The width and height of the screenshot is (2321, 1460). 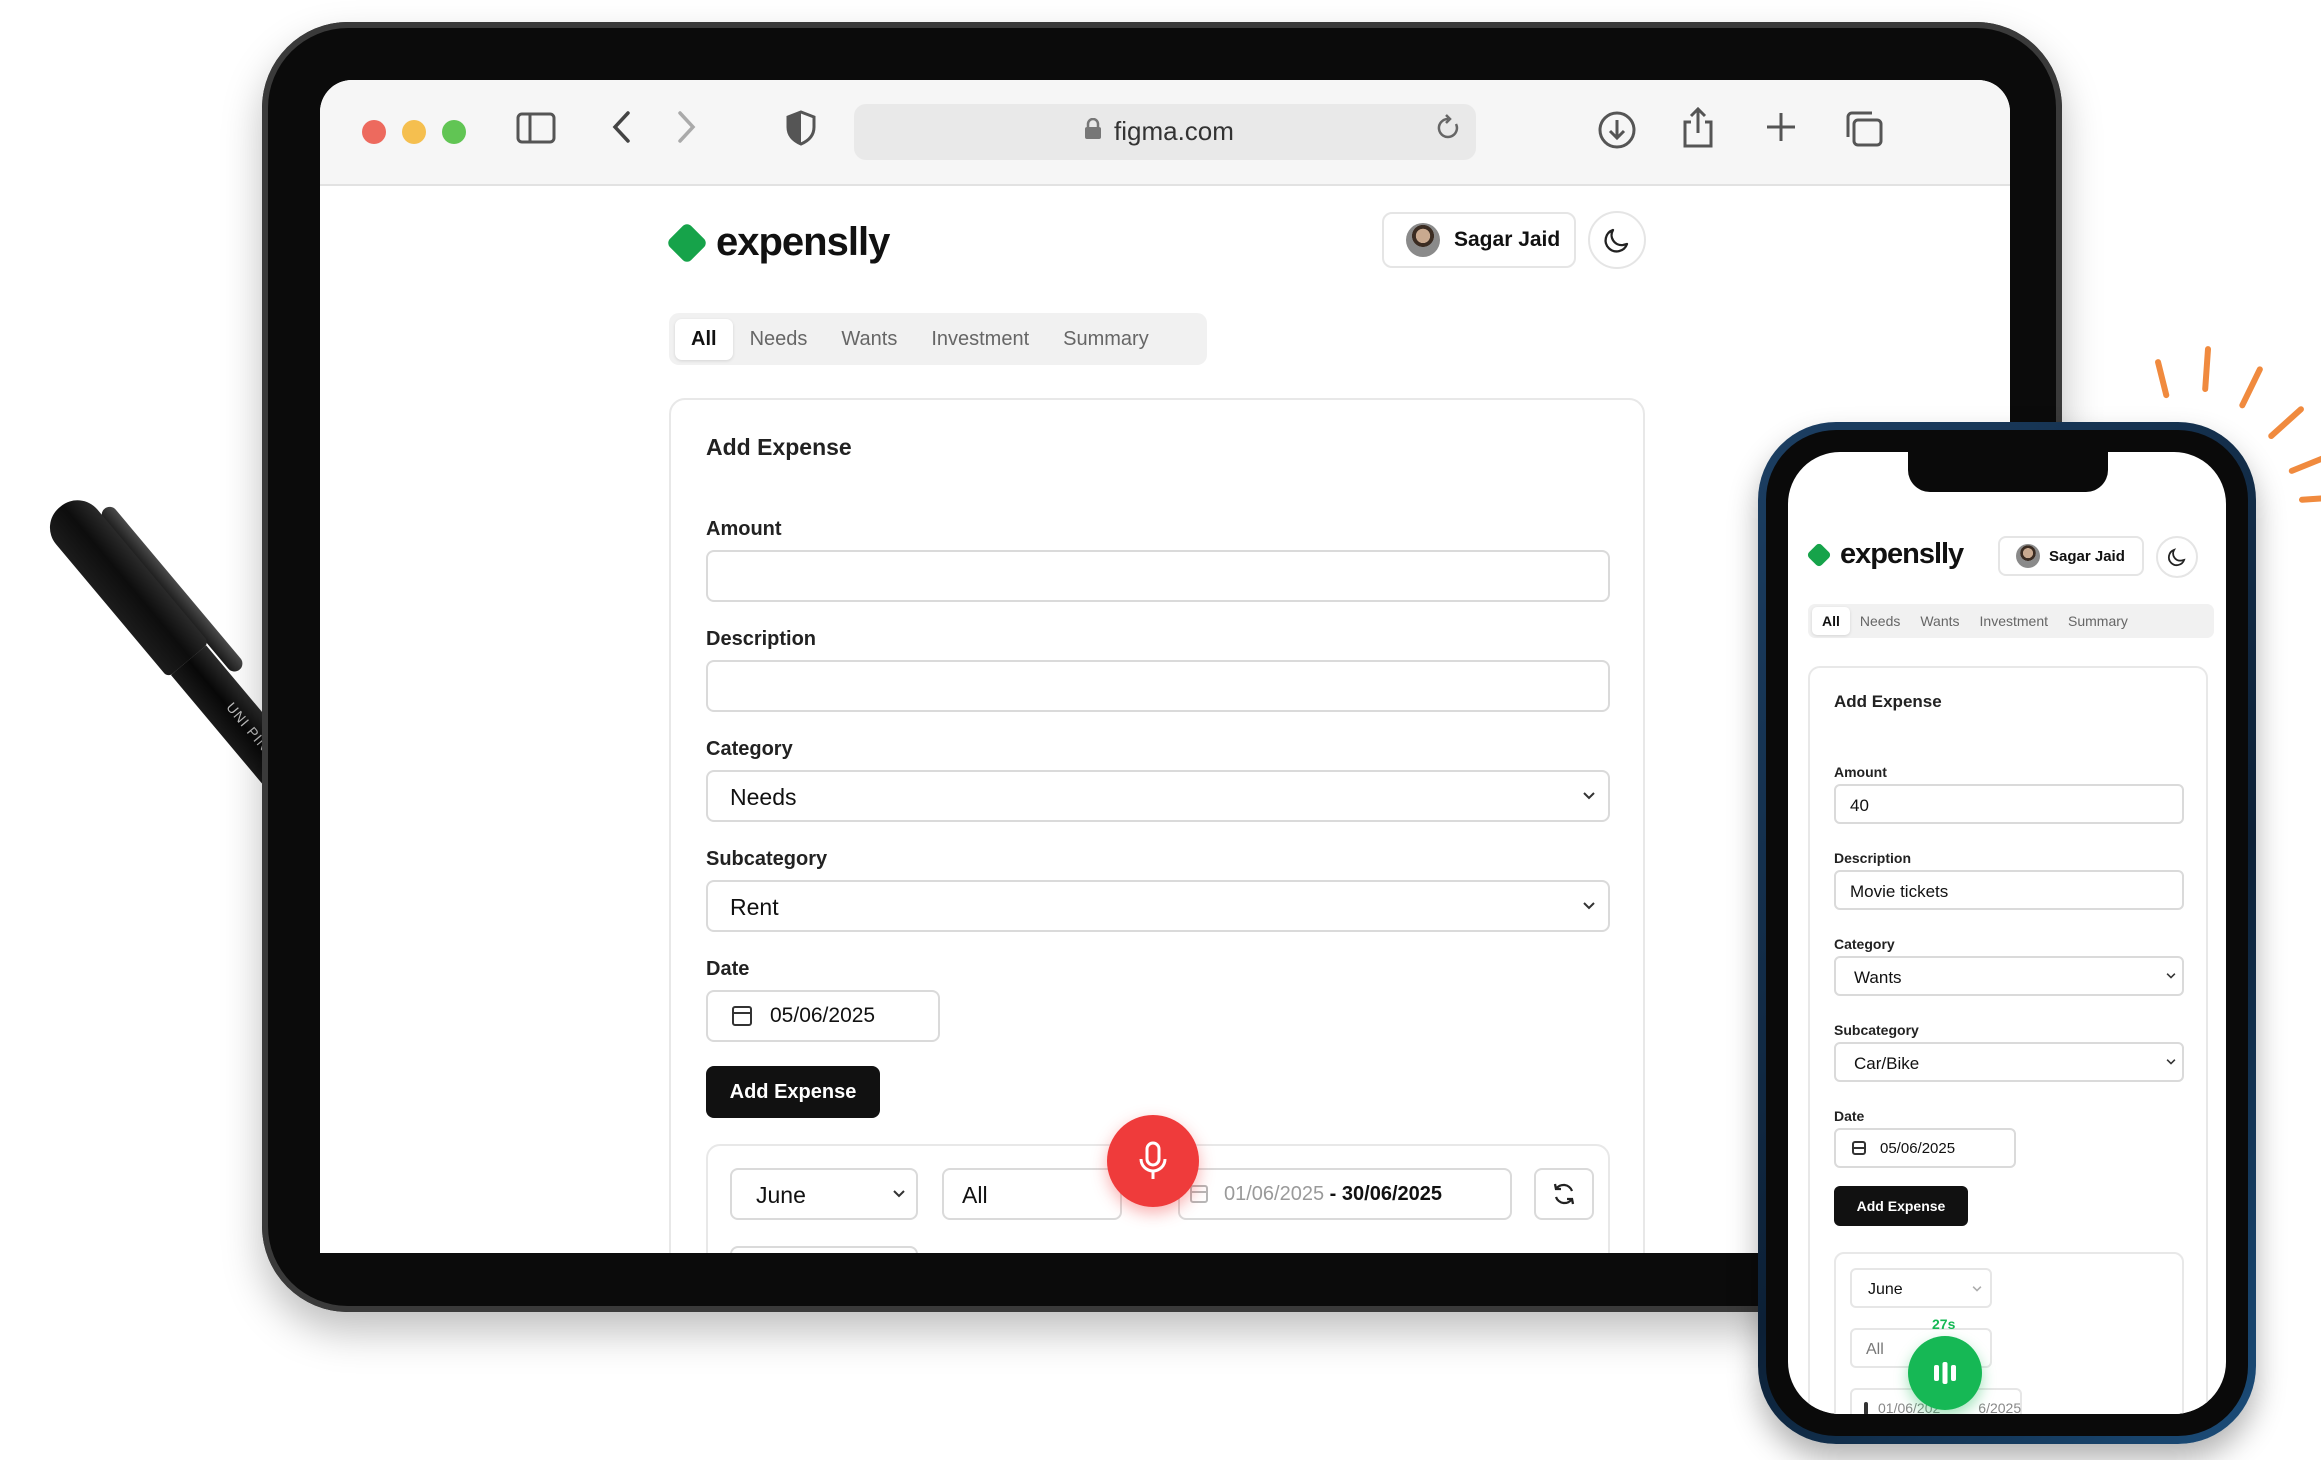 I want to click on type-select: All, so click(x=1032, y=1194).